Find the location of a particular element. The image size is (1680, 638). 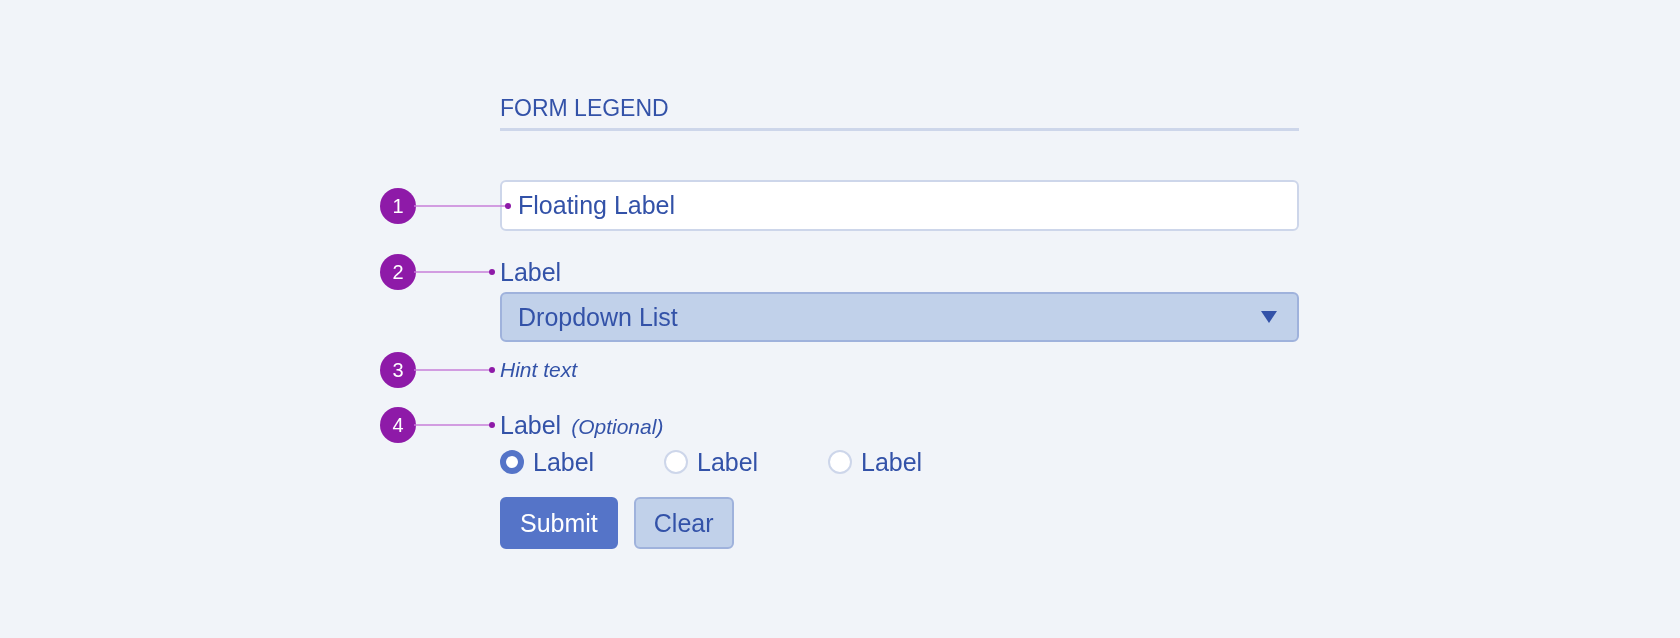

dropdown-list: Dropdown List is located at coordinates (899, 317).